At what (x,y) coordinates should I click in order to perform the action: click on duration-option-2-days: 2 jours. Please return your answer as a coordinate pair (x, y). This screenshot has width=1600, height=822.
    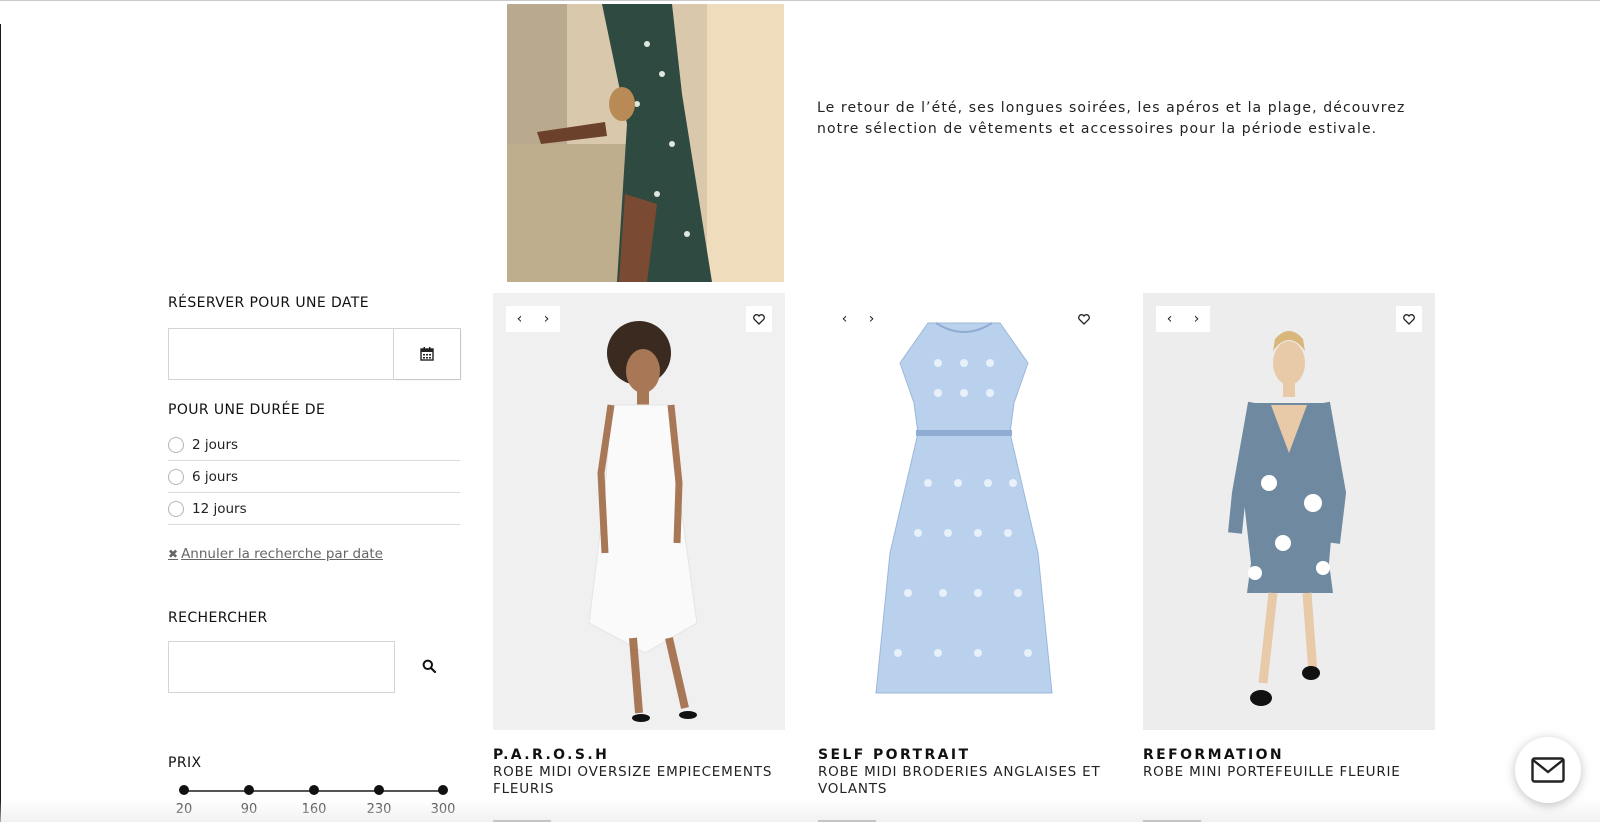
    Looking at the image, I should click on (314, 445).